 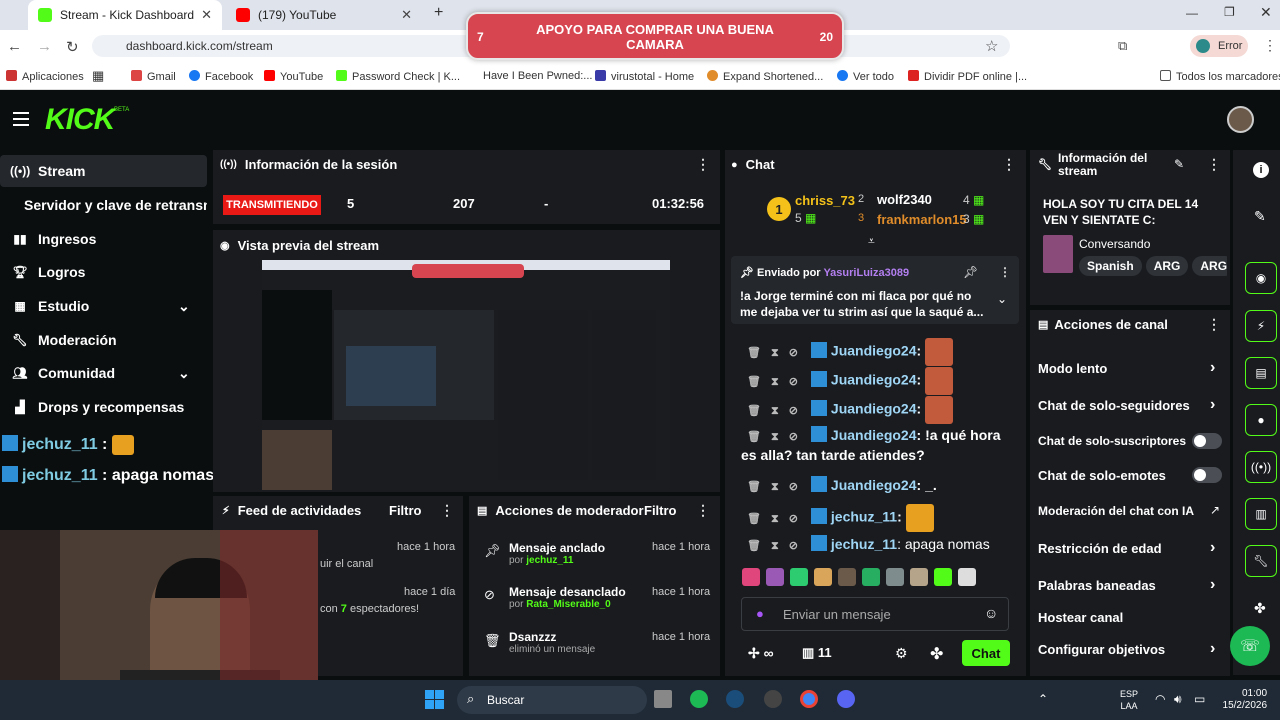 I want to click on action-slow-mode: Modo lento, so click(x=1072, y=368).